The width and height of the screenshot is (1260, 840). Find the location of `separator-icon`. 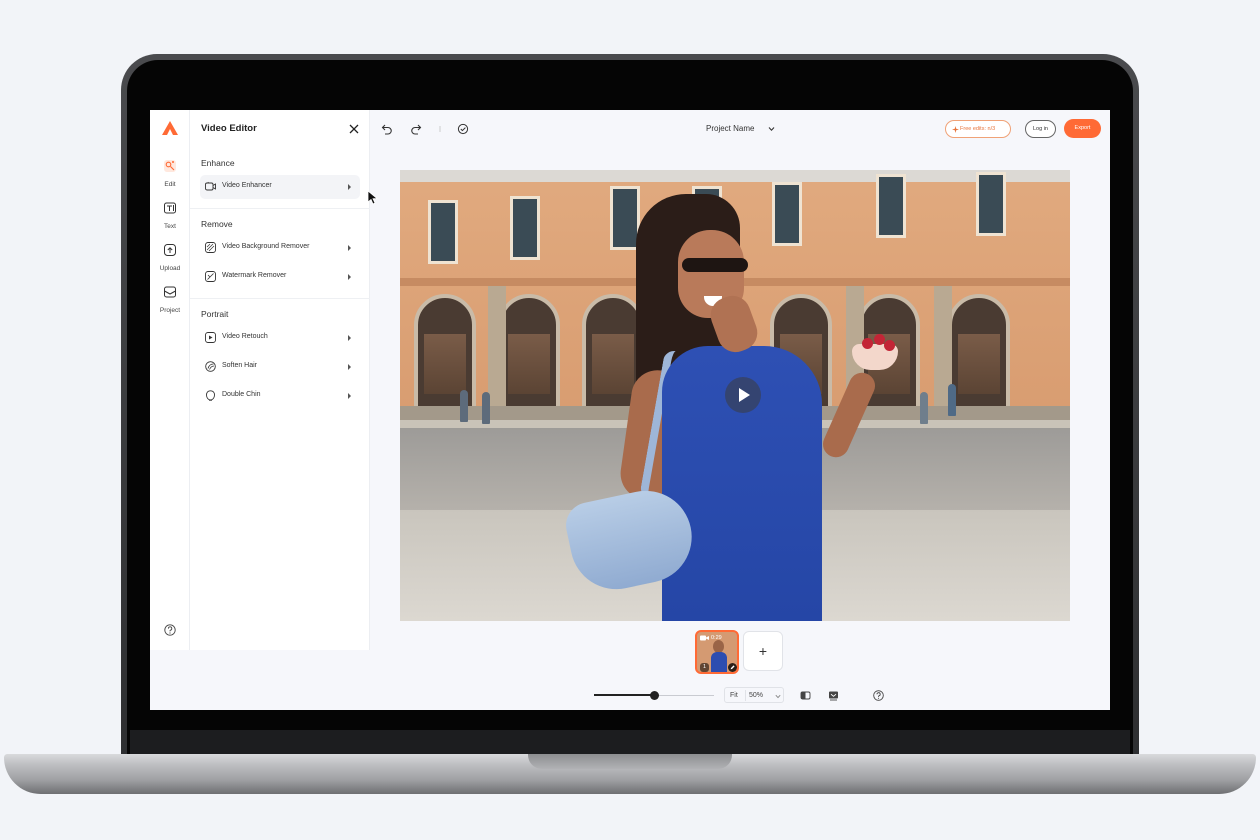

separator-icon is located at coordinates (440, 129).